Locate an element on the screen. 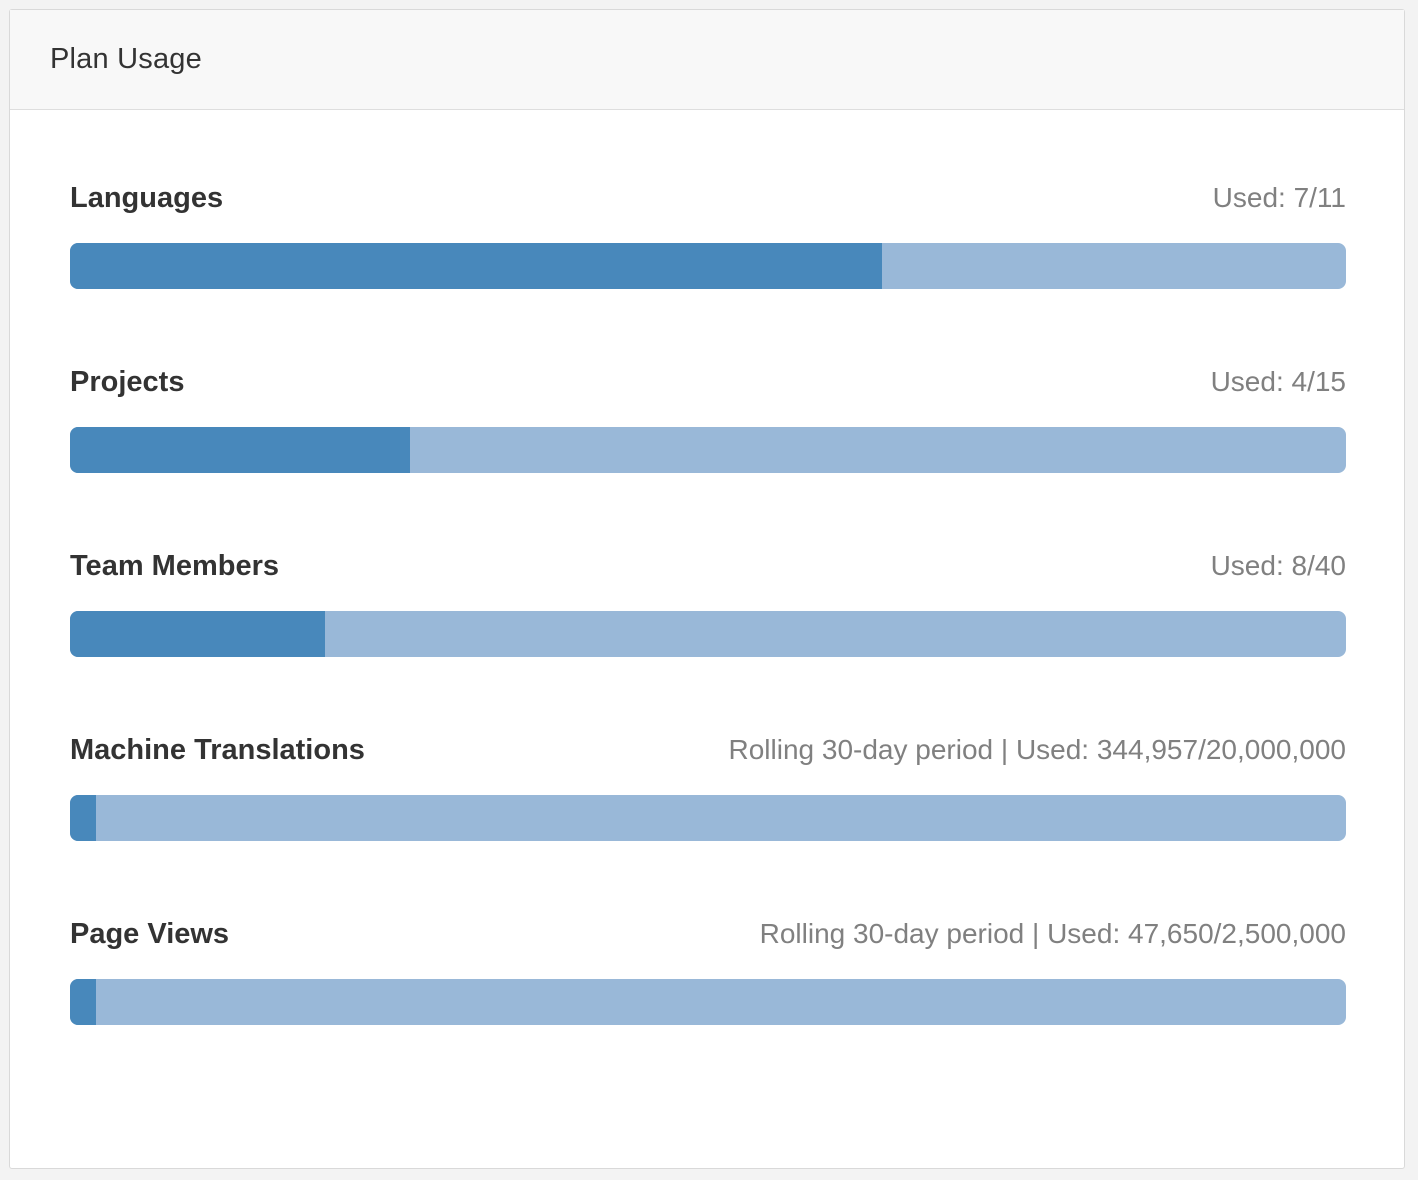  usage-value: Used: 8/40 is located at coordinates (1278, 565).